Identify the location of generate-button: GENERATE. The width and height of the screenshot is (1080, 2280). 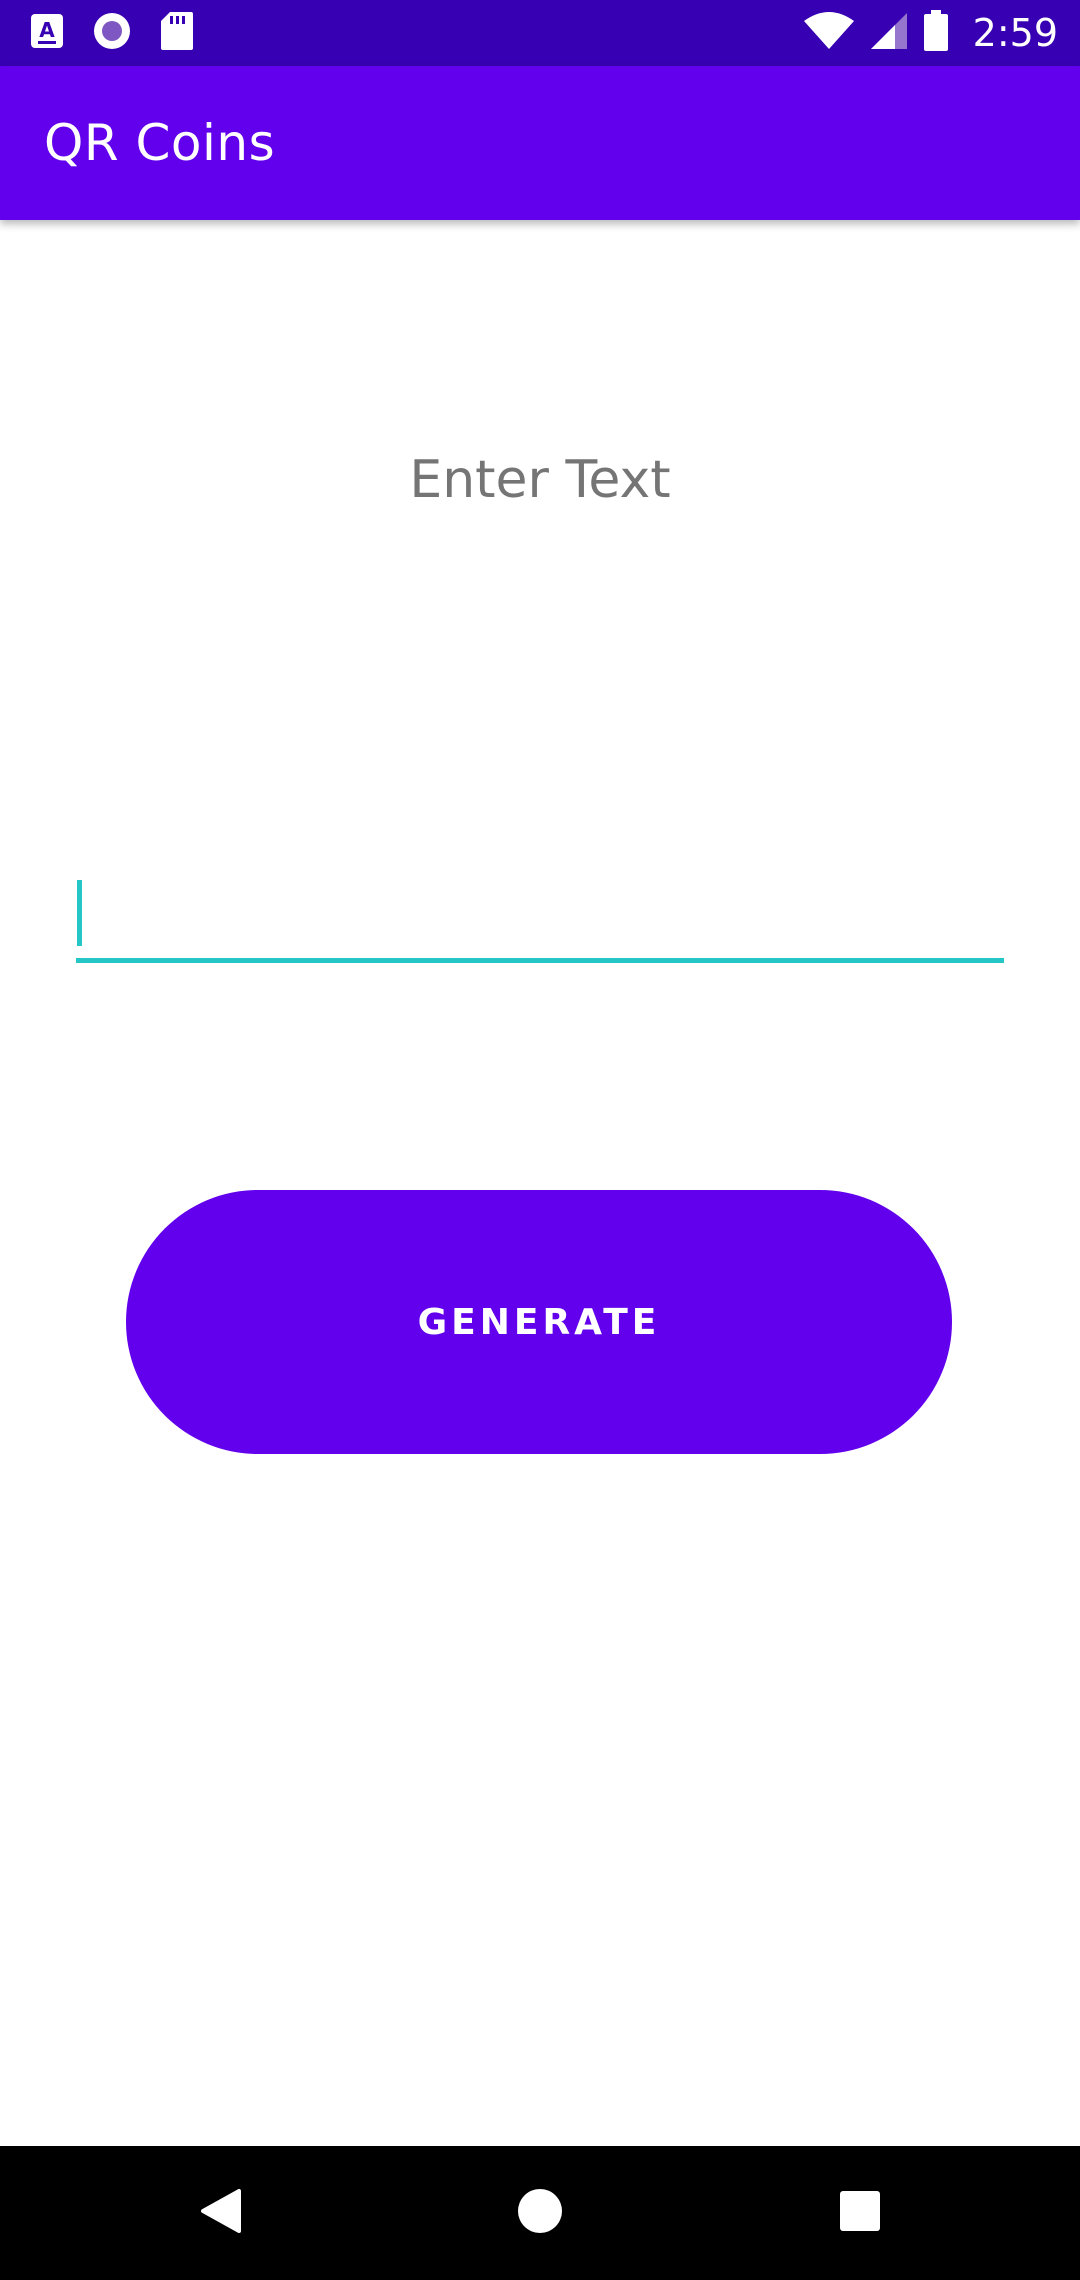
(539, 1322).